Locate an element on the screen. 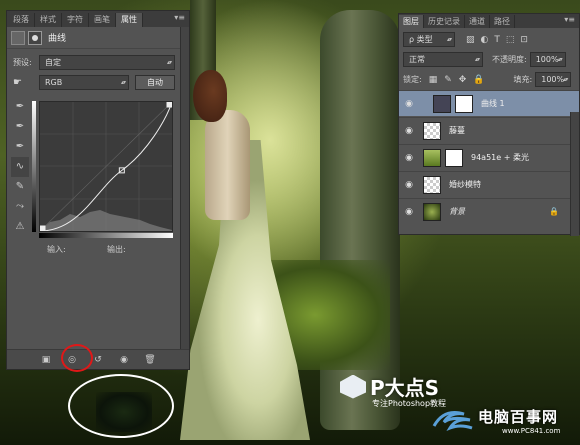 The image size is (580, 445). panel-menu-icon: ▾≡ is located at coordinates (179, 17).